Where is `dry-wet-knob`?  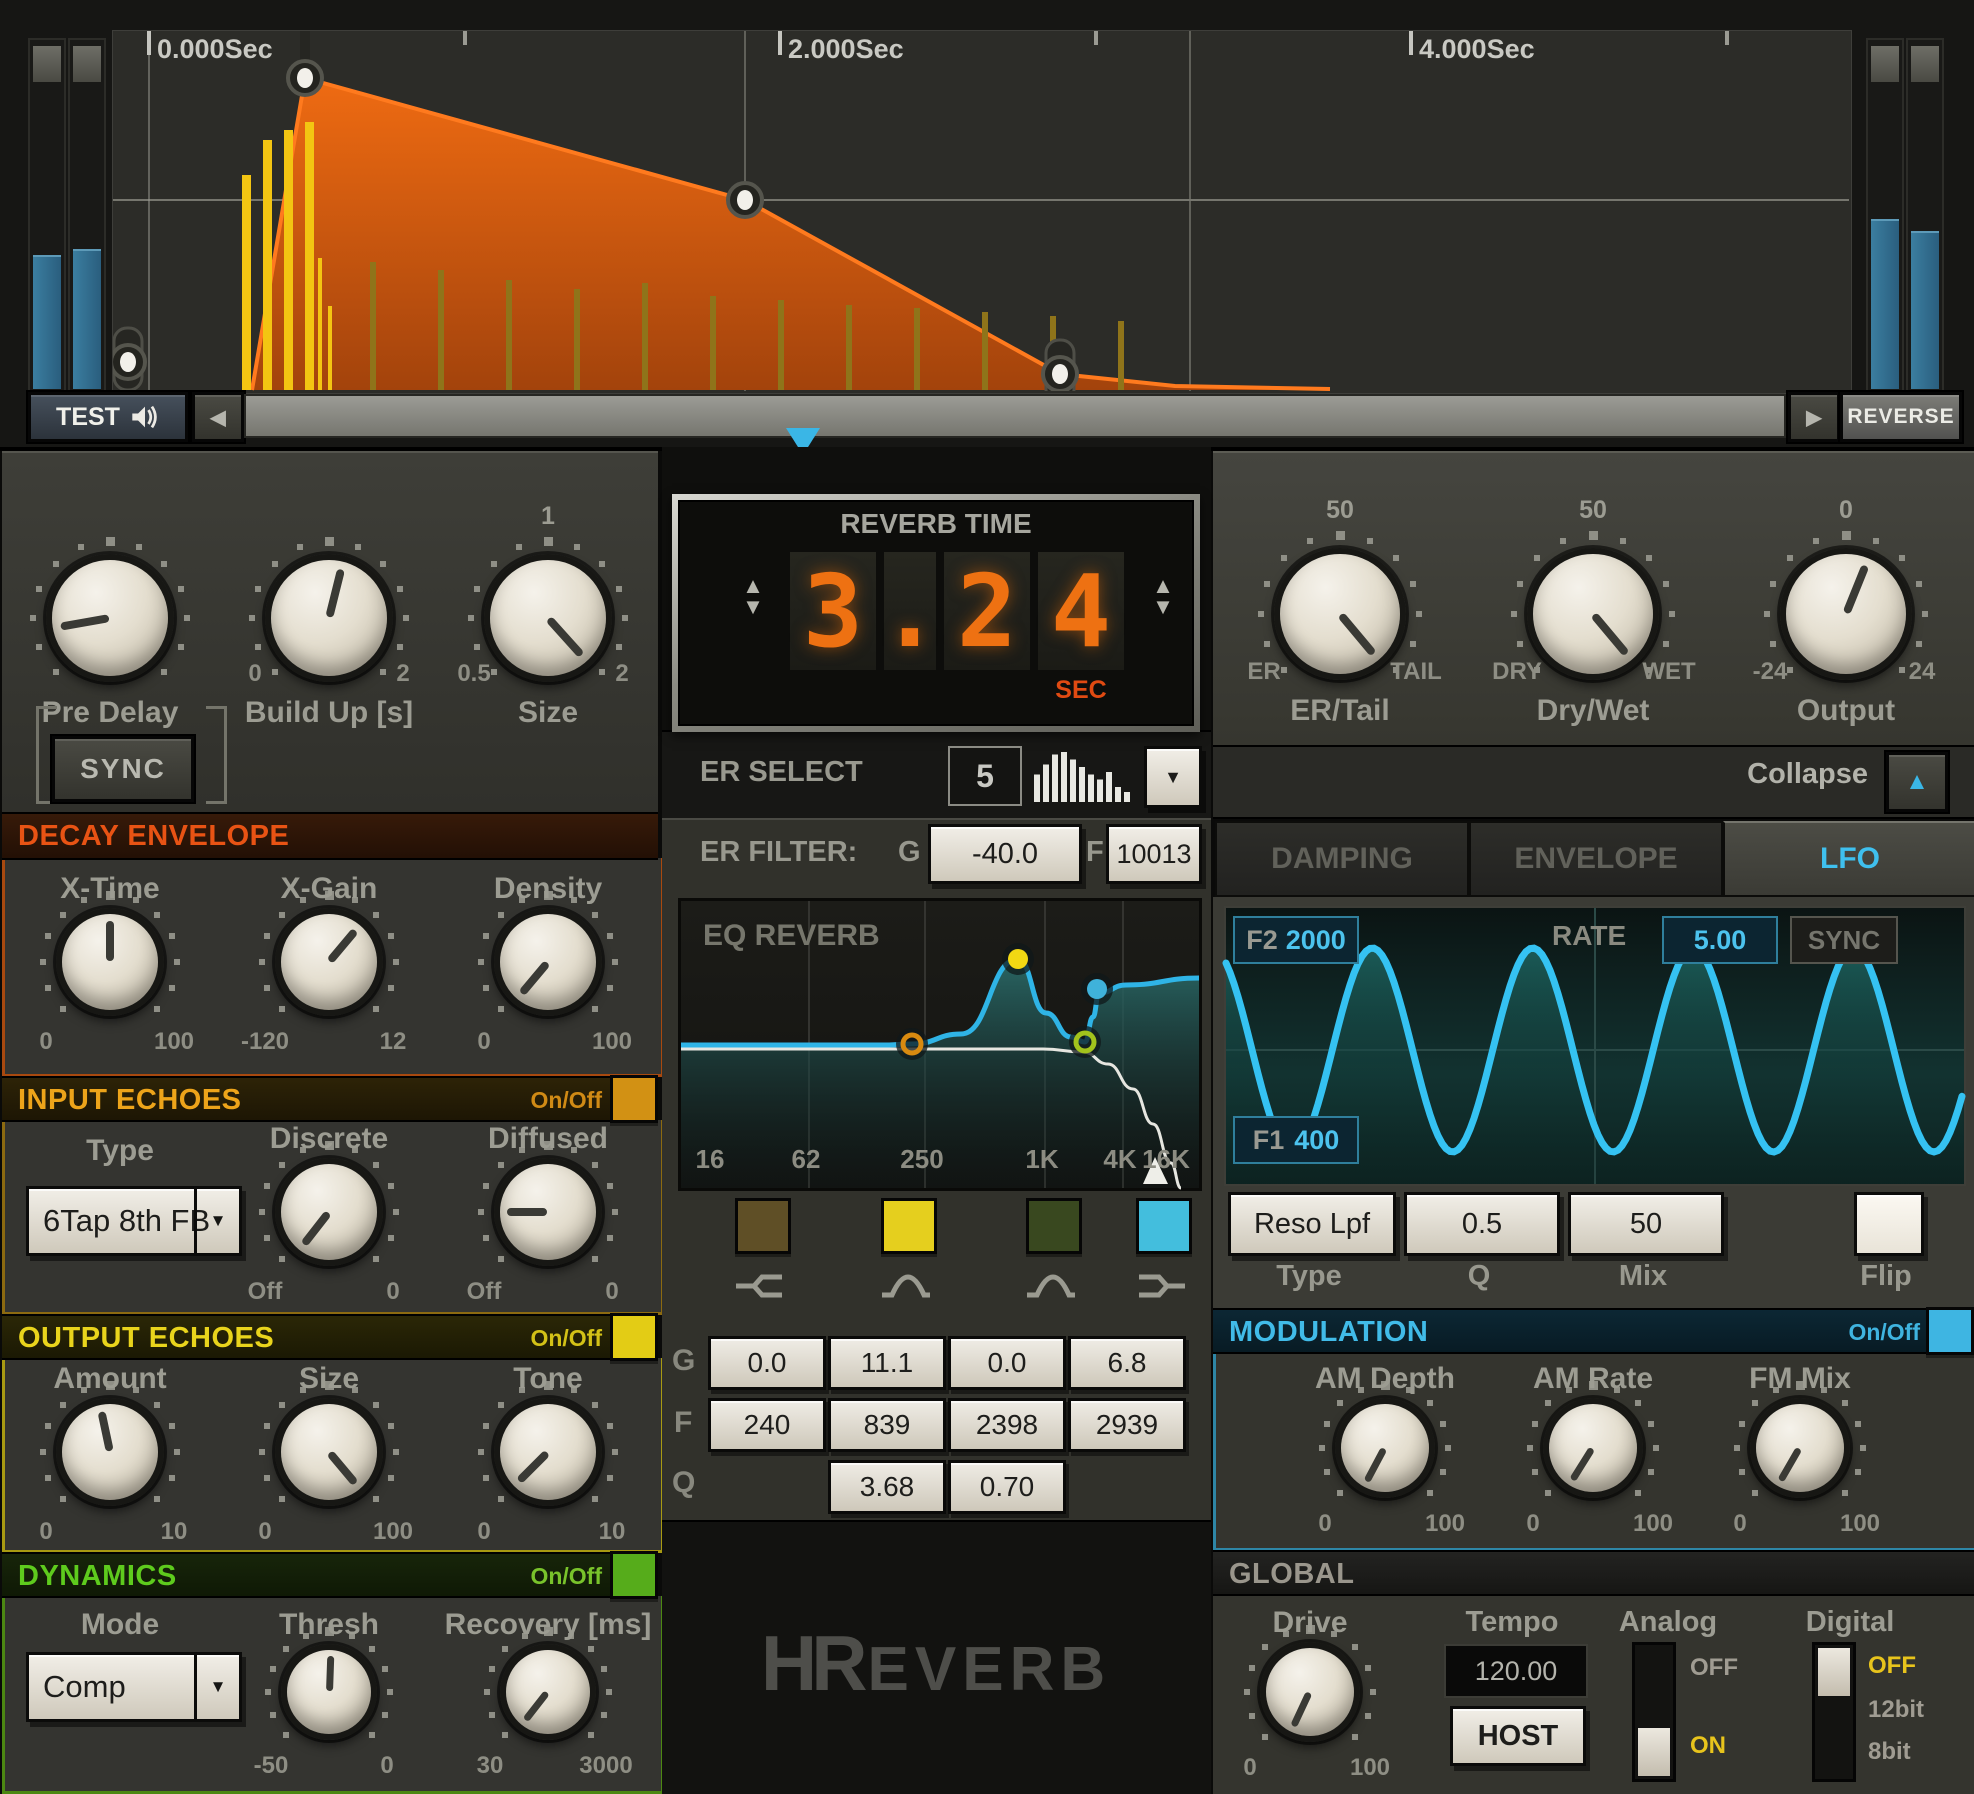 dry-wet-knob is located at coordinates (1593, 614).